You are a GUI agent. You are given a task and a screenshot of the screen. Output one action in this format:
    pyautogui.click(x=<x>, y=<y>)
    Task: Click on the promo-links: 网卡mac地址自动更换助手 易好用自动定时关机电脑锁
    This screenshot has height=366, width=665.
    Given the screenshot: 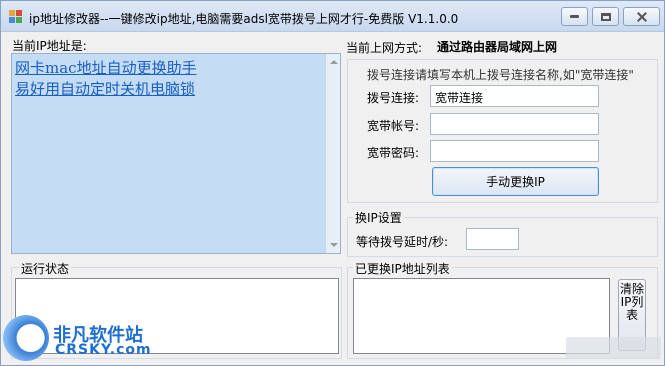 What is the action you would take?
    pyautogui.click(x=106, y=79)
    